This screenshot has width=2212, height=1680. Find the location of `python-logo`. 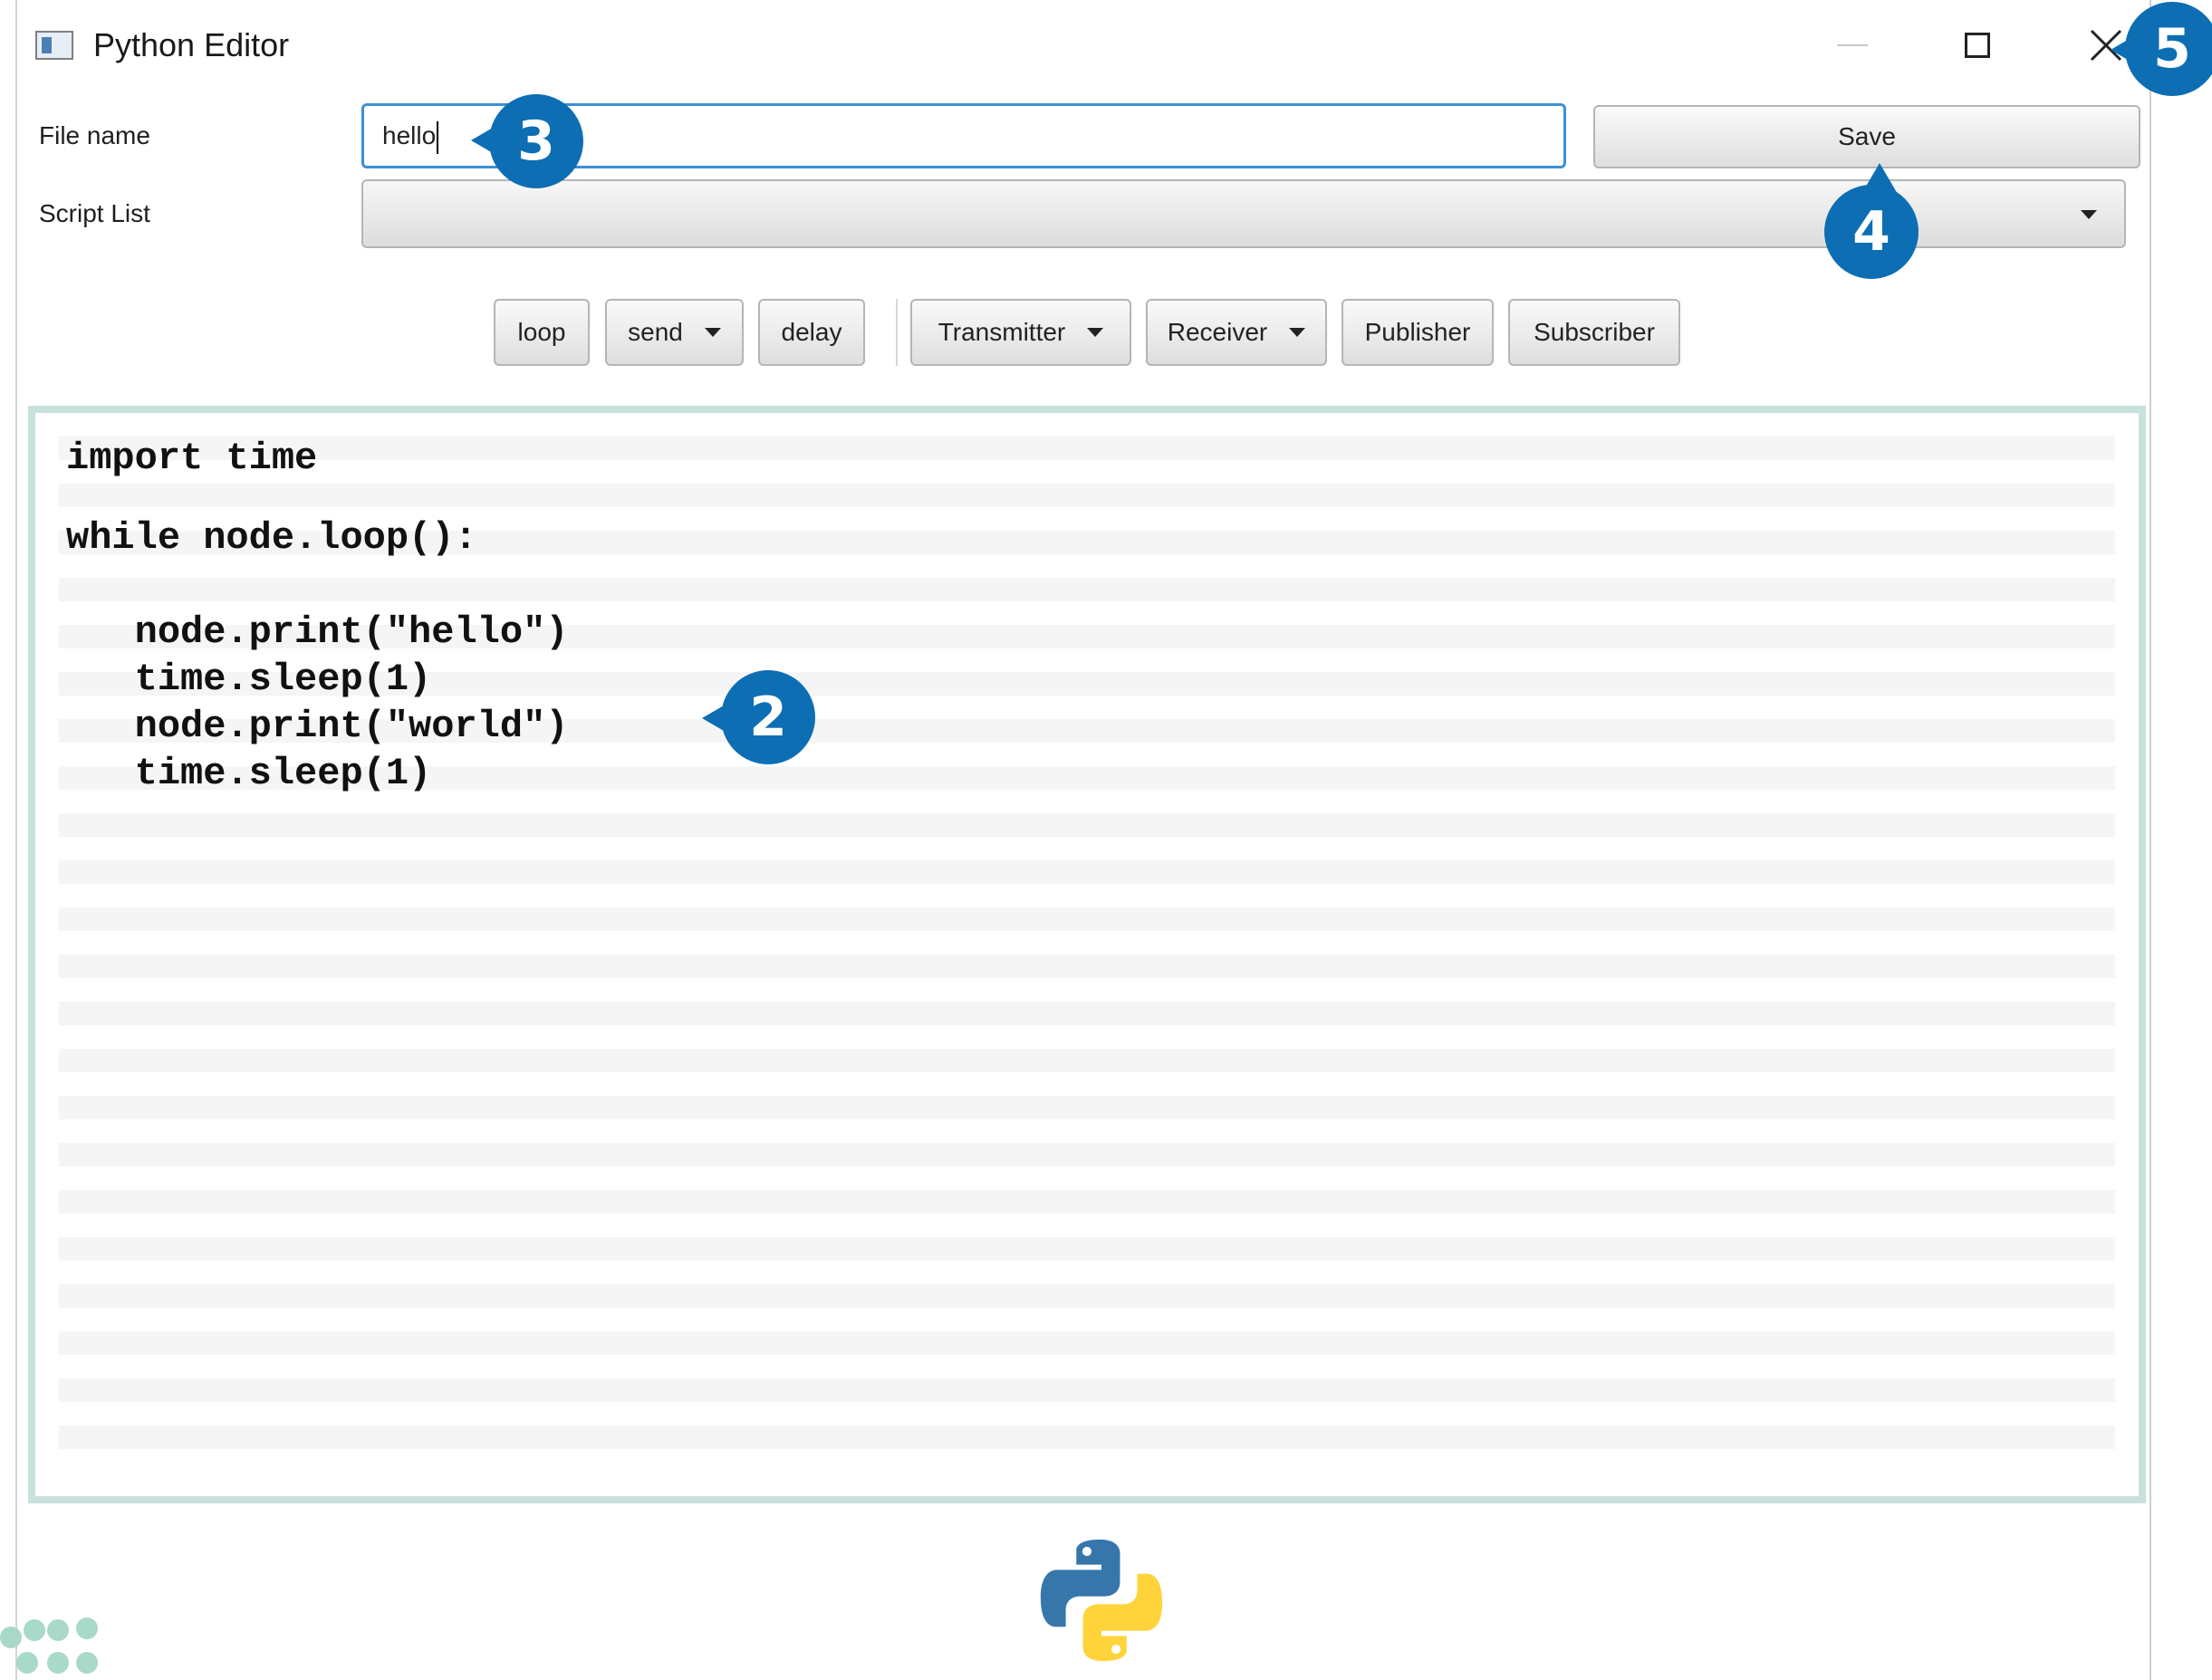

python-logo is located at coordinates (1101, 1601).